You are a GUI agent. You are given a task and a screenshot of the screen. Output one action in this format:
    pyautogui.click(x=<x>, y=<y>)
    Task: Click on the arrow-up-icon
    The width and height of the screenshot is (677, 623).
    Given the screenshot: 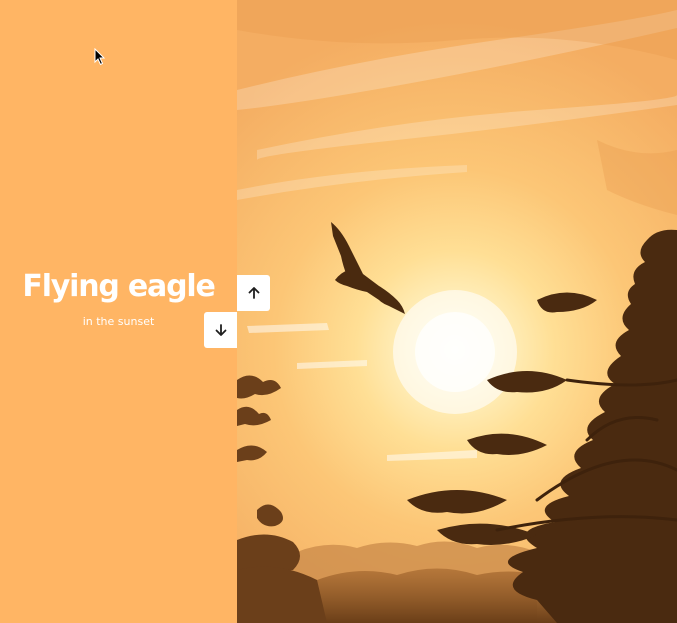 What is the action you would take?
    pyautogui.click(x=253, y=293)
    